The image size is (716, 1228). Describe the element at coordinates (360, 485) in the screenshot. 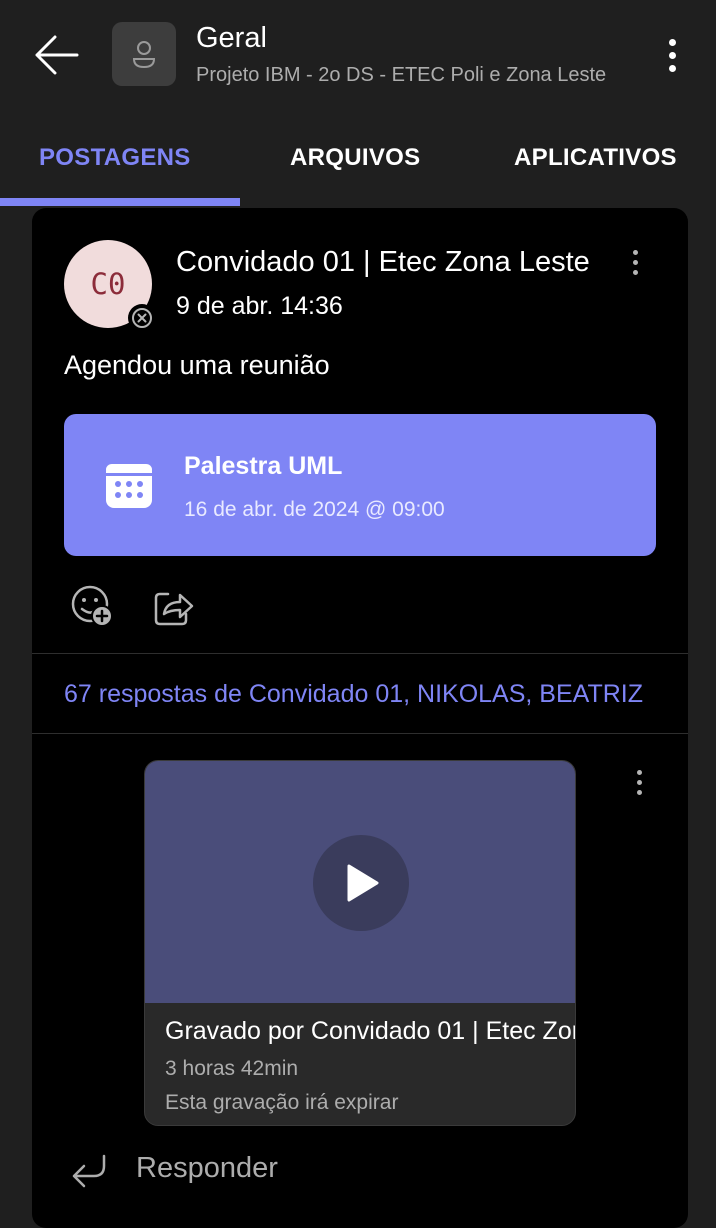

I see `meeting-card: Palestra UML 16 de abr. de 2024 @ 09:00` at that location.